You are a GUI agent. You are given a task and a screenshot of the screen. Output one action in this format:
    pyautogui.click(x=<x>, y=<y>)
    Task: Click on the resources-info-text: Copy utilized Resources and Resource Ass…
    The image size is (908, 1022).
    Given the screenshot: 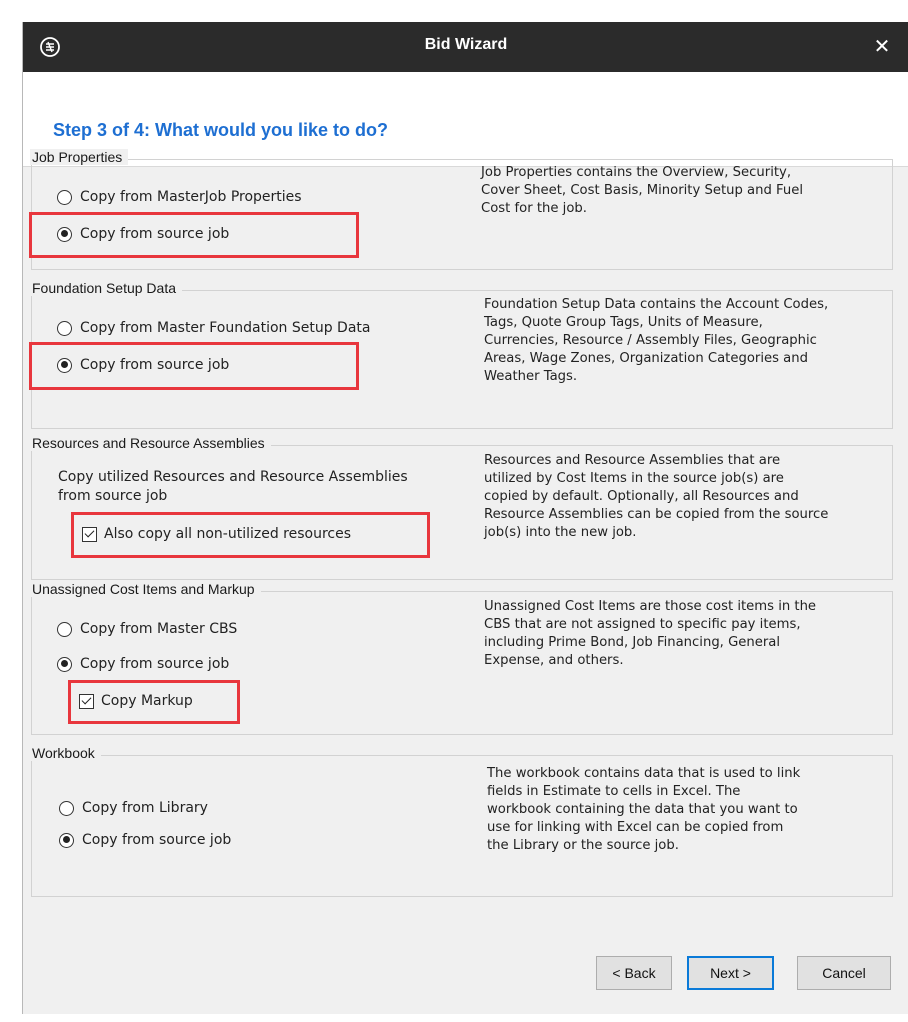 What is the action you would take?
    pyautogui.click(x=233, y=486)
    